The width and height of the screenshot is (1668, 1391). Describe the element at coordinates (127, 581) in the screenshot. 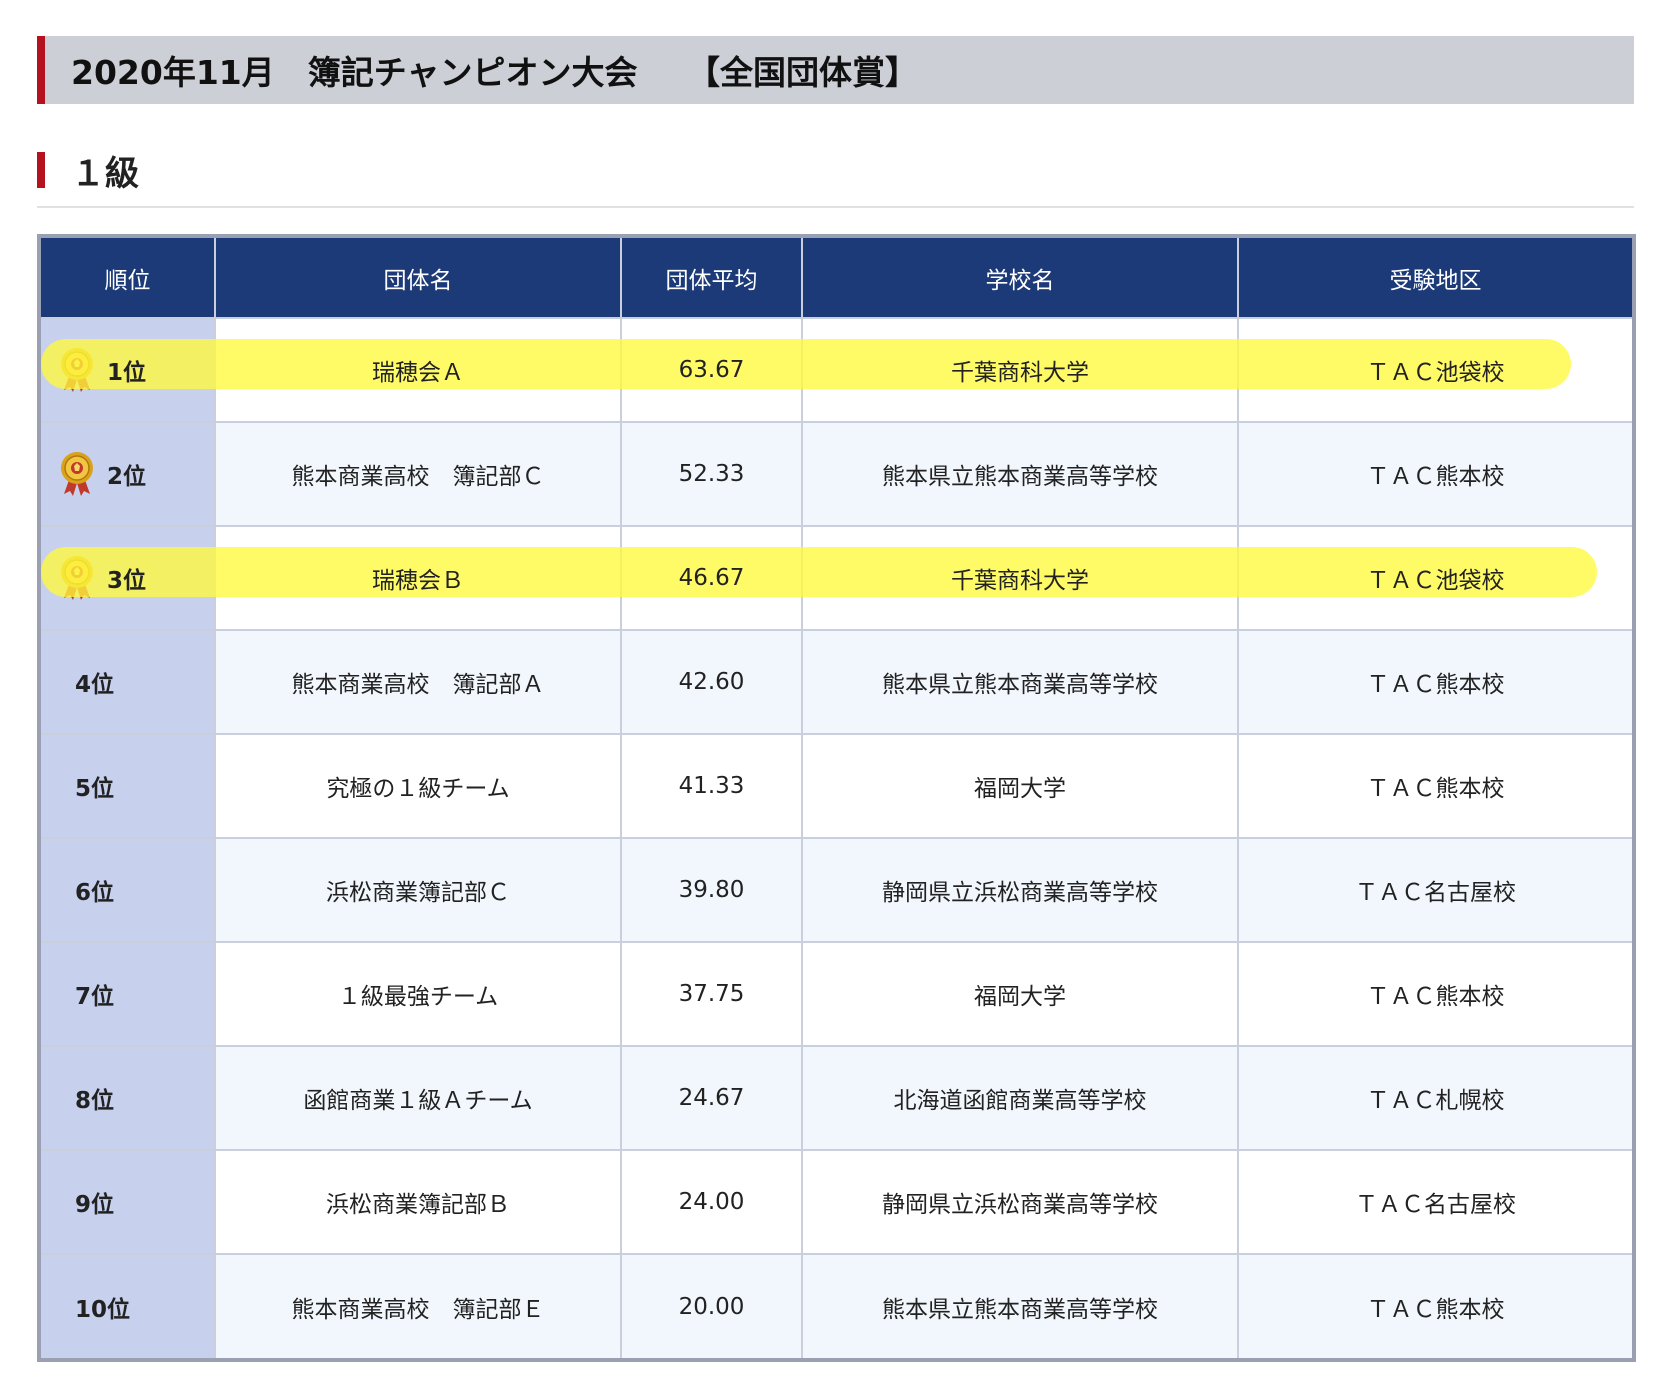

I see `rank-label: 3位` at that location.